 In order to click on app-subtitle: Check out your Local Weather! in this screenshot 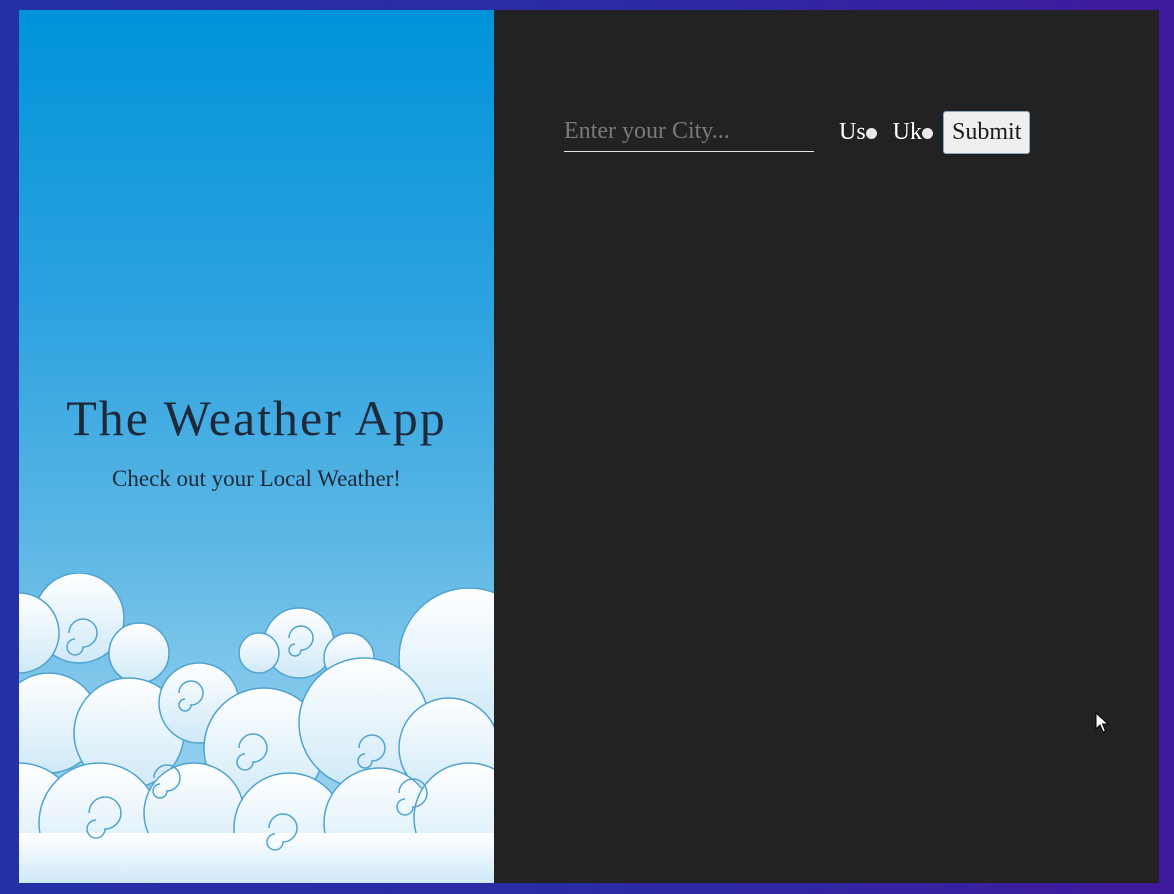, I will do `click(256, 478)`.